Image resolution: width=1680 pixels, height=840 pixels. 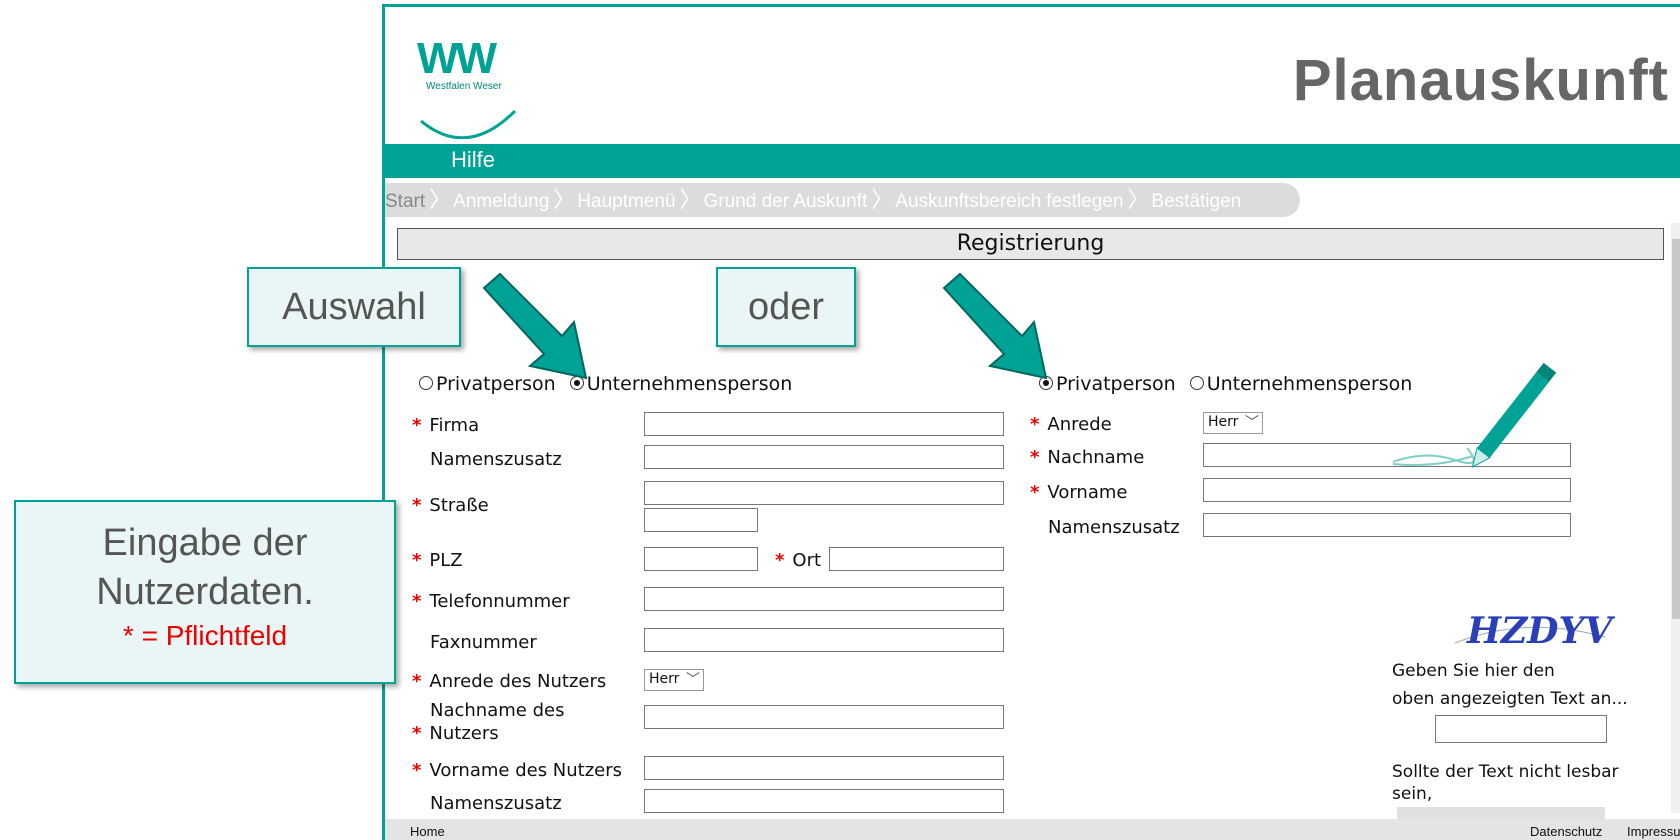 I want to click on vertical-scrollbar, so click(x=1675, y=518).